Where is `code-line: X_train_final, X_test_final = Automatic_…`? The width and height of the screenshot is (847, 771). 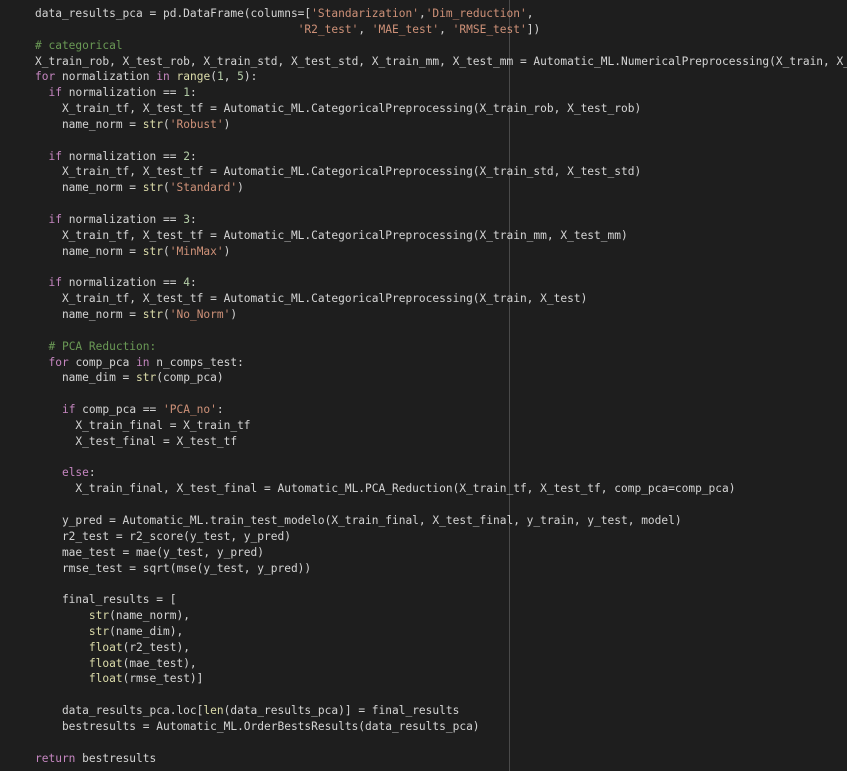
code-line: X_train_final, X_test_final = Automatic_… is located at coordinates (441, 489).